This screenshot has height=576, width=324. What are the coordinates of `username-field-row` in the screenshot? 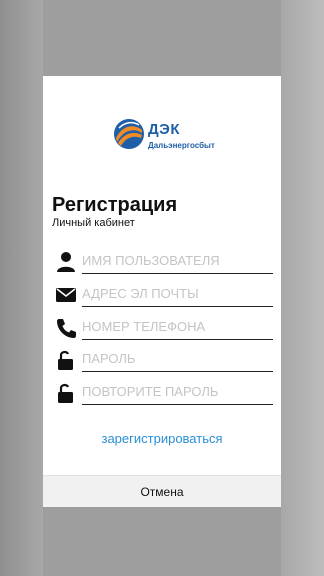 It's located at (164, 261).